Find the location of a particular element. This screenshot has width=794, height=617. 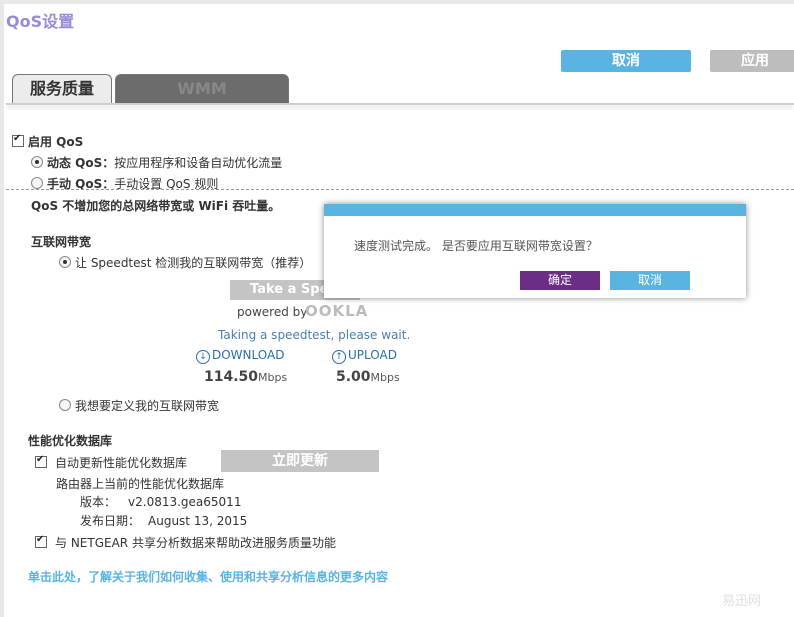

dynamic-qos-row: 动态 QoS：按应用程序和设备自动优化流量 is located at coordinates (156, 162).